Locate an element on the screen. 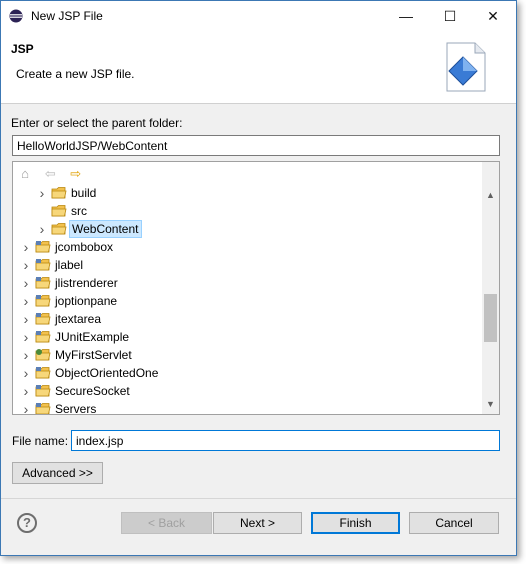  scroll-down-arrow-icon: ▼ is located at coordinates (490, 404).